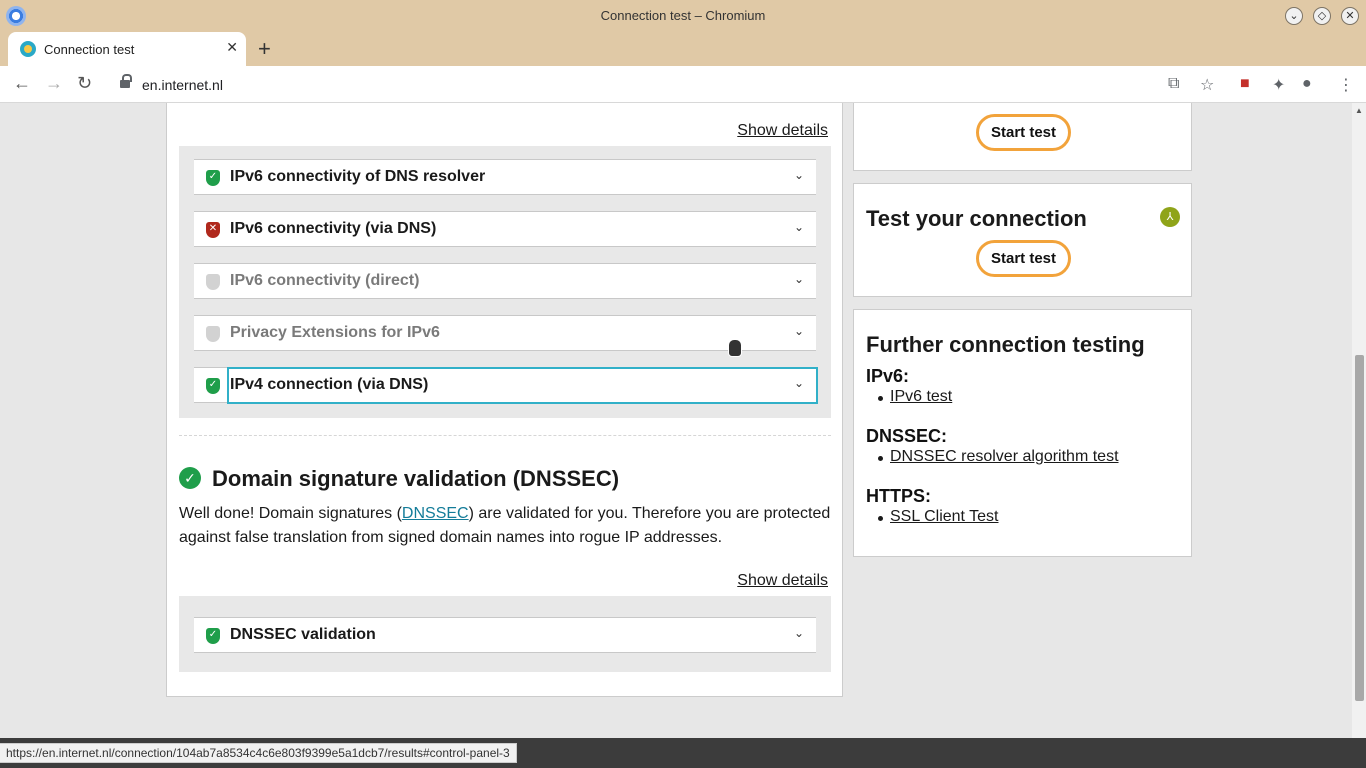  Describe the element at coordinates (505, 333) in the screenshot. I see `test-panel-privacy-extensions: Privacy Extensions for IPv6 ⌄` at that location.